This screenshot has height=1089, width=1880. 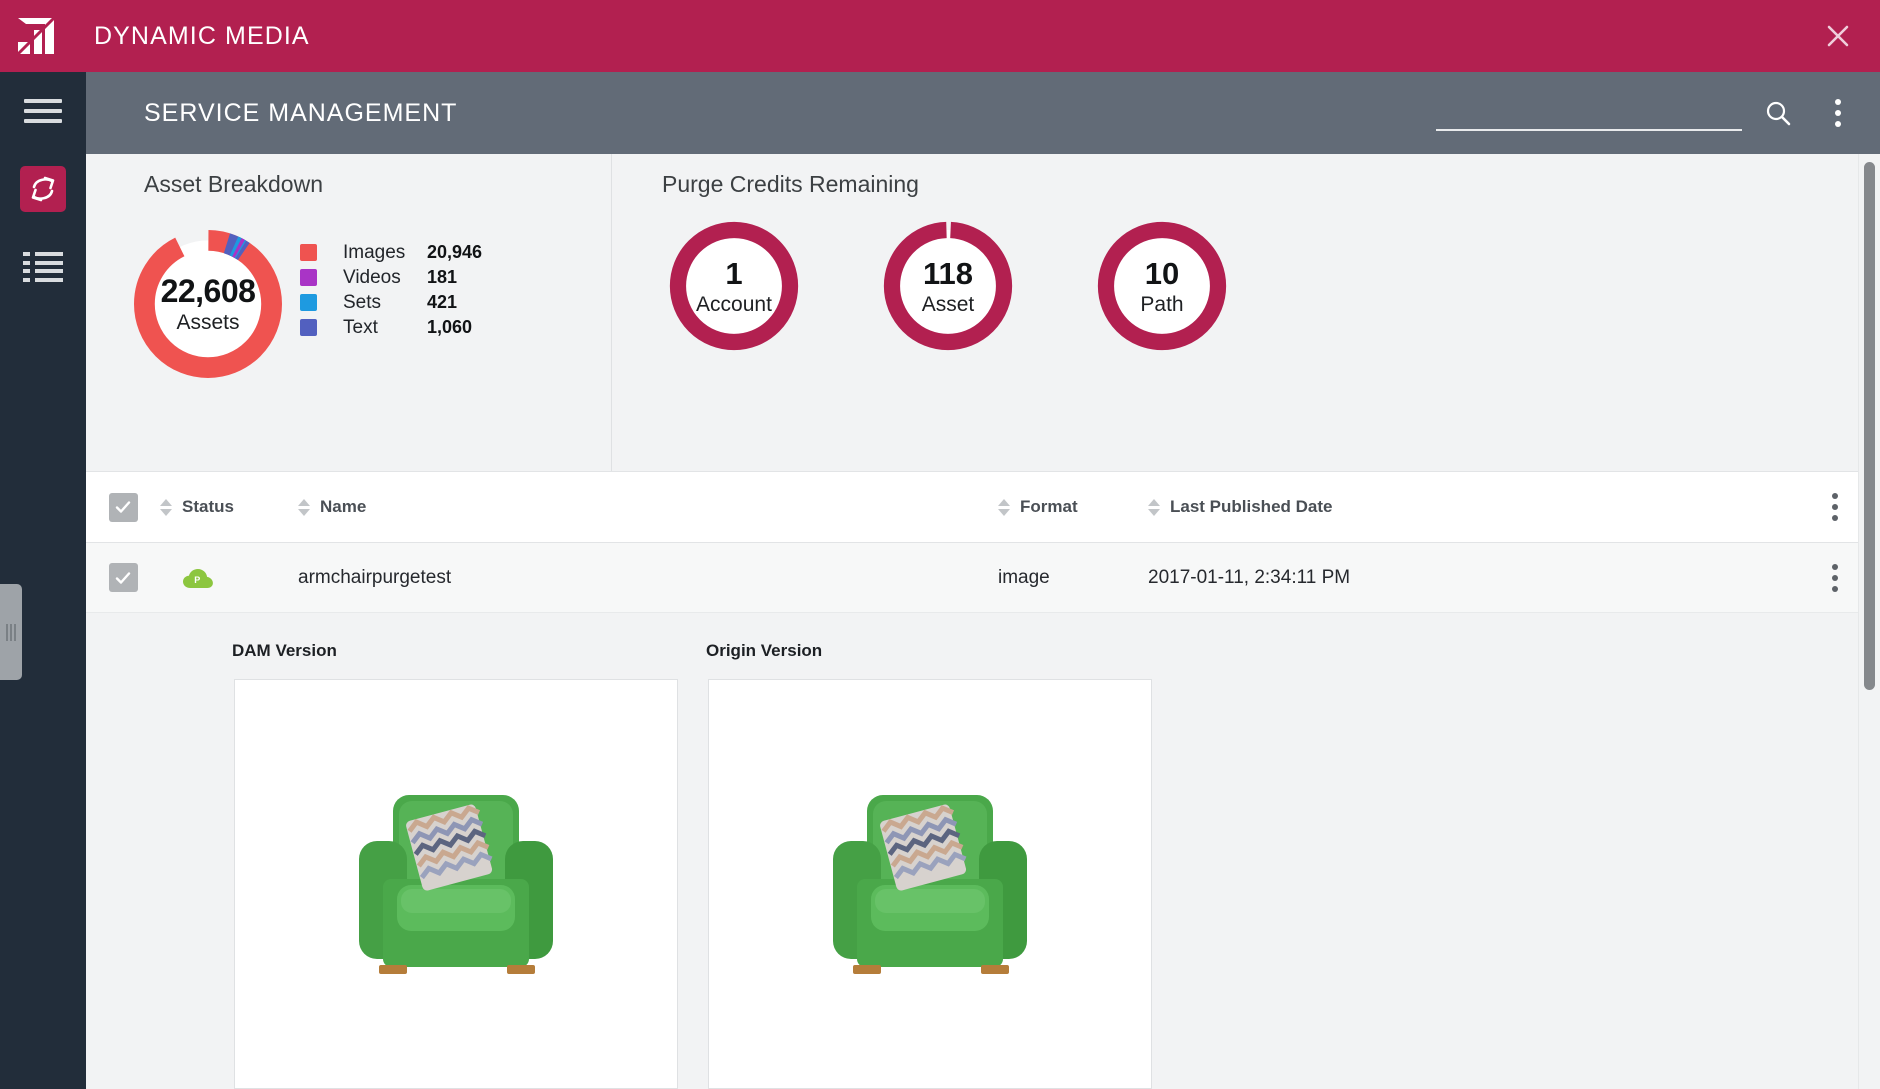 What do you see at coordinates (202, 35) in the screenshot?
I see `brand-title: DYNAMIC MEDIA` at bounding box center [202, 35].